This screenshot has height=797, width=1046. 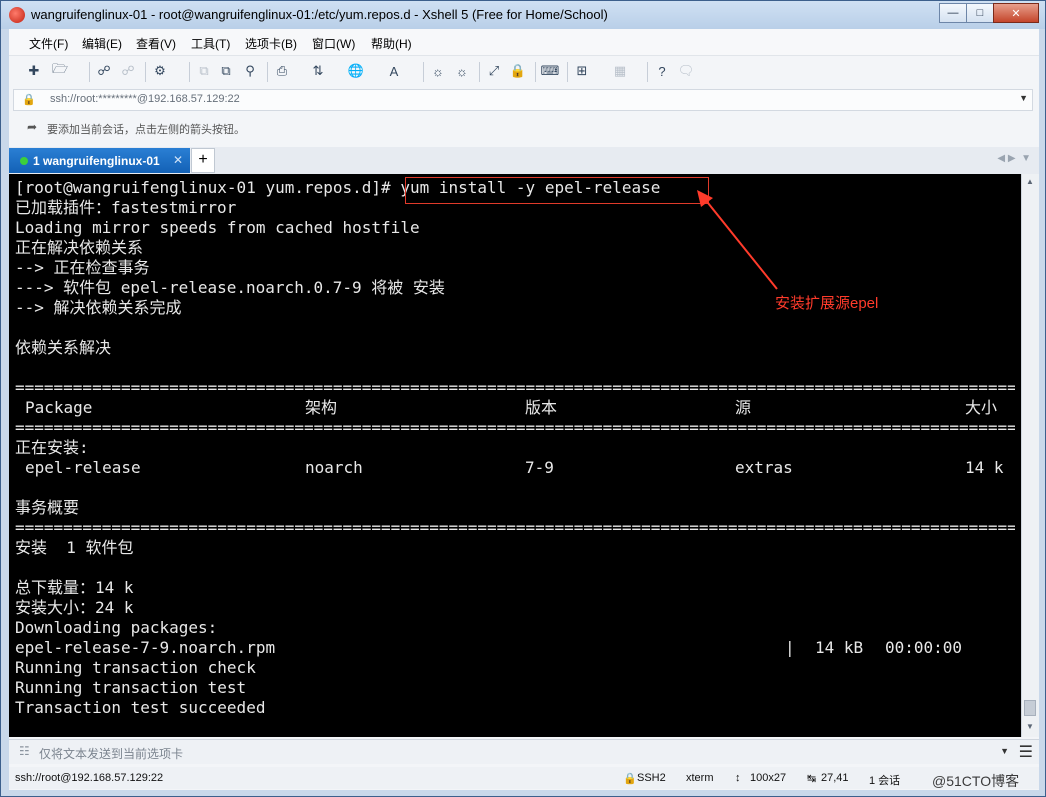 I want to click on script-icon: ☼, so click(x=462, y=71).